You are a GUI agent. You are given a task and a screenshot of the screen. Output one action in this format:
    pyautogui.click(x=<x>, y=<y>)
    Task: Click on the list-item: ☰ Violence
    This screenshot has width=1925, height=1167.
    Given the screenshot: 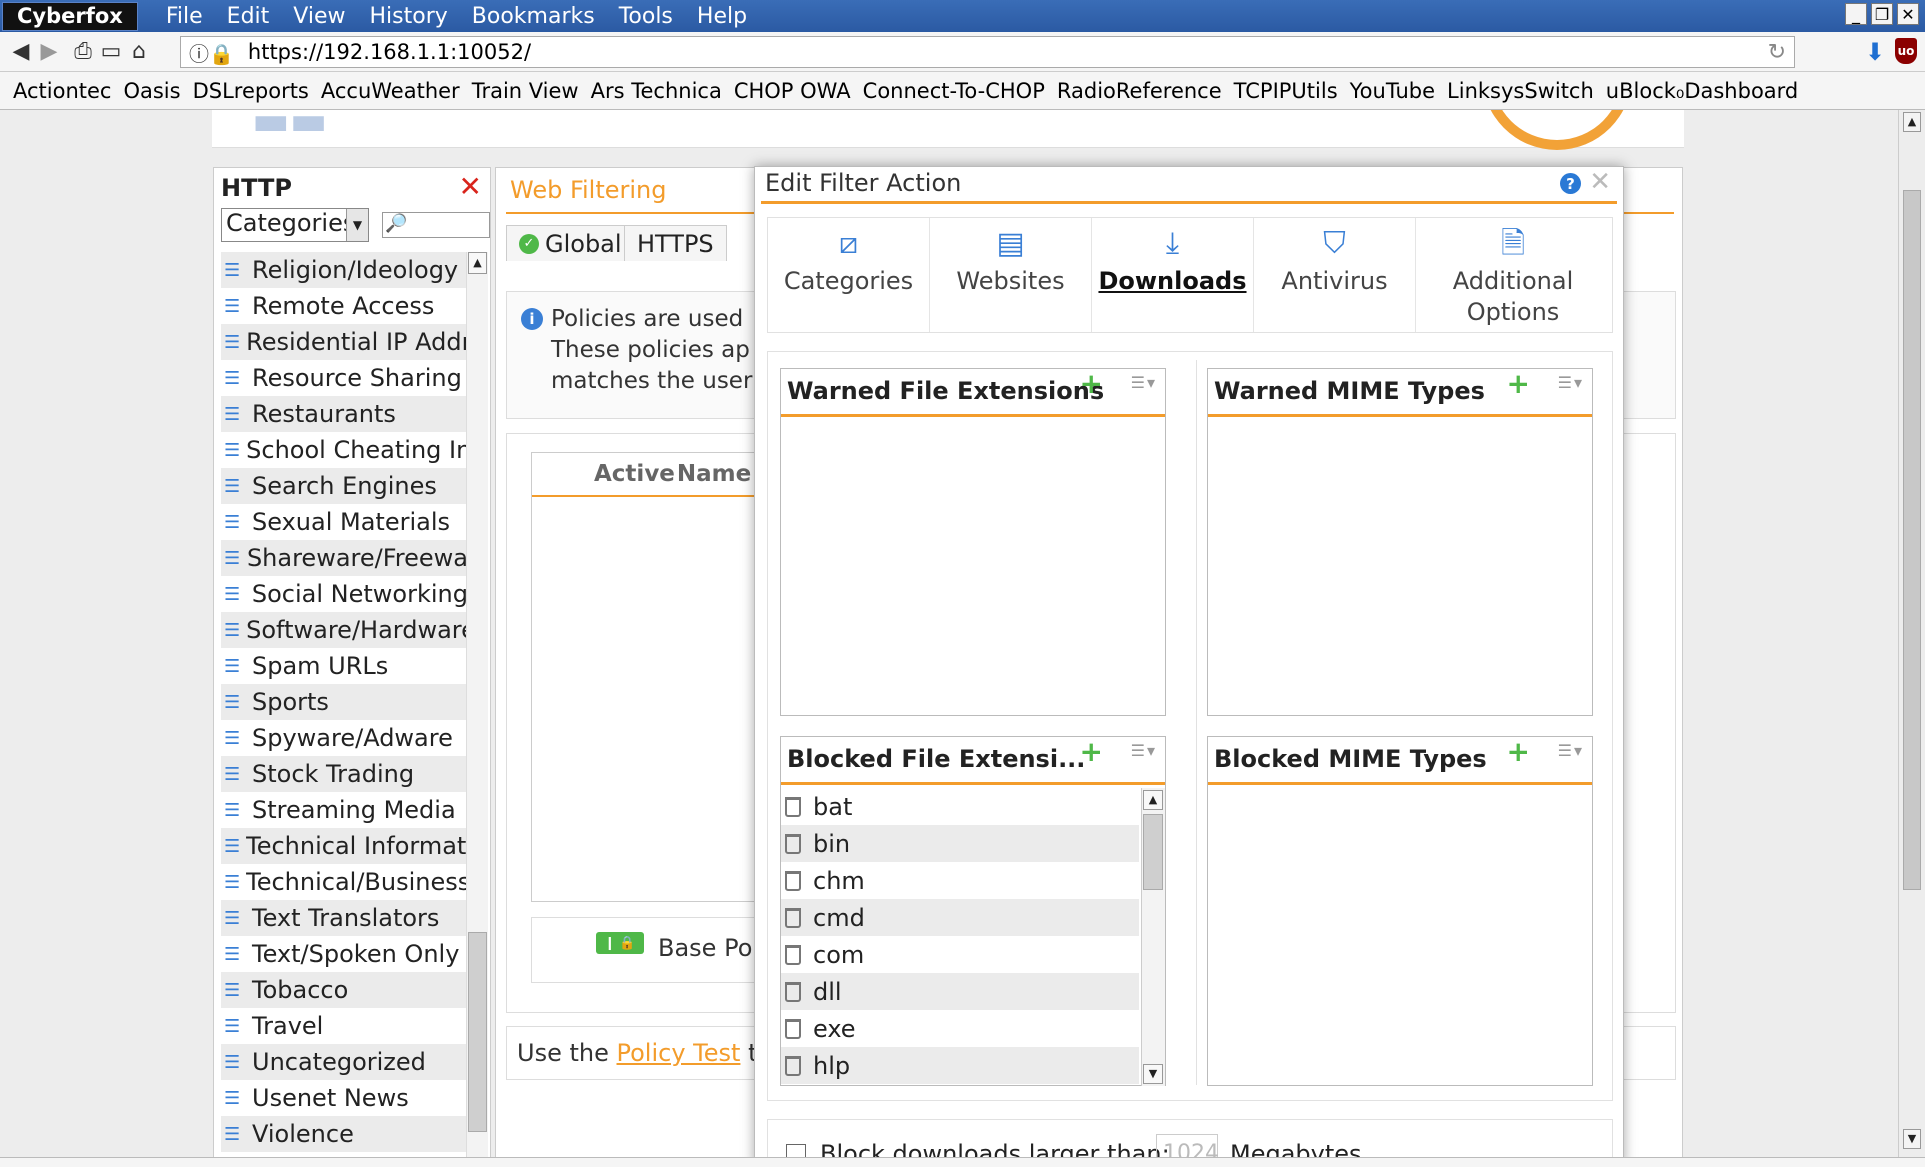 What is the action you would take?
    pyautogui.click(x=344, y=1134)
    